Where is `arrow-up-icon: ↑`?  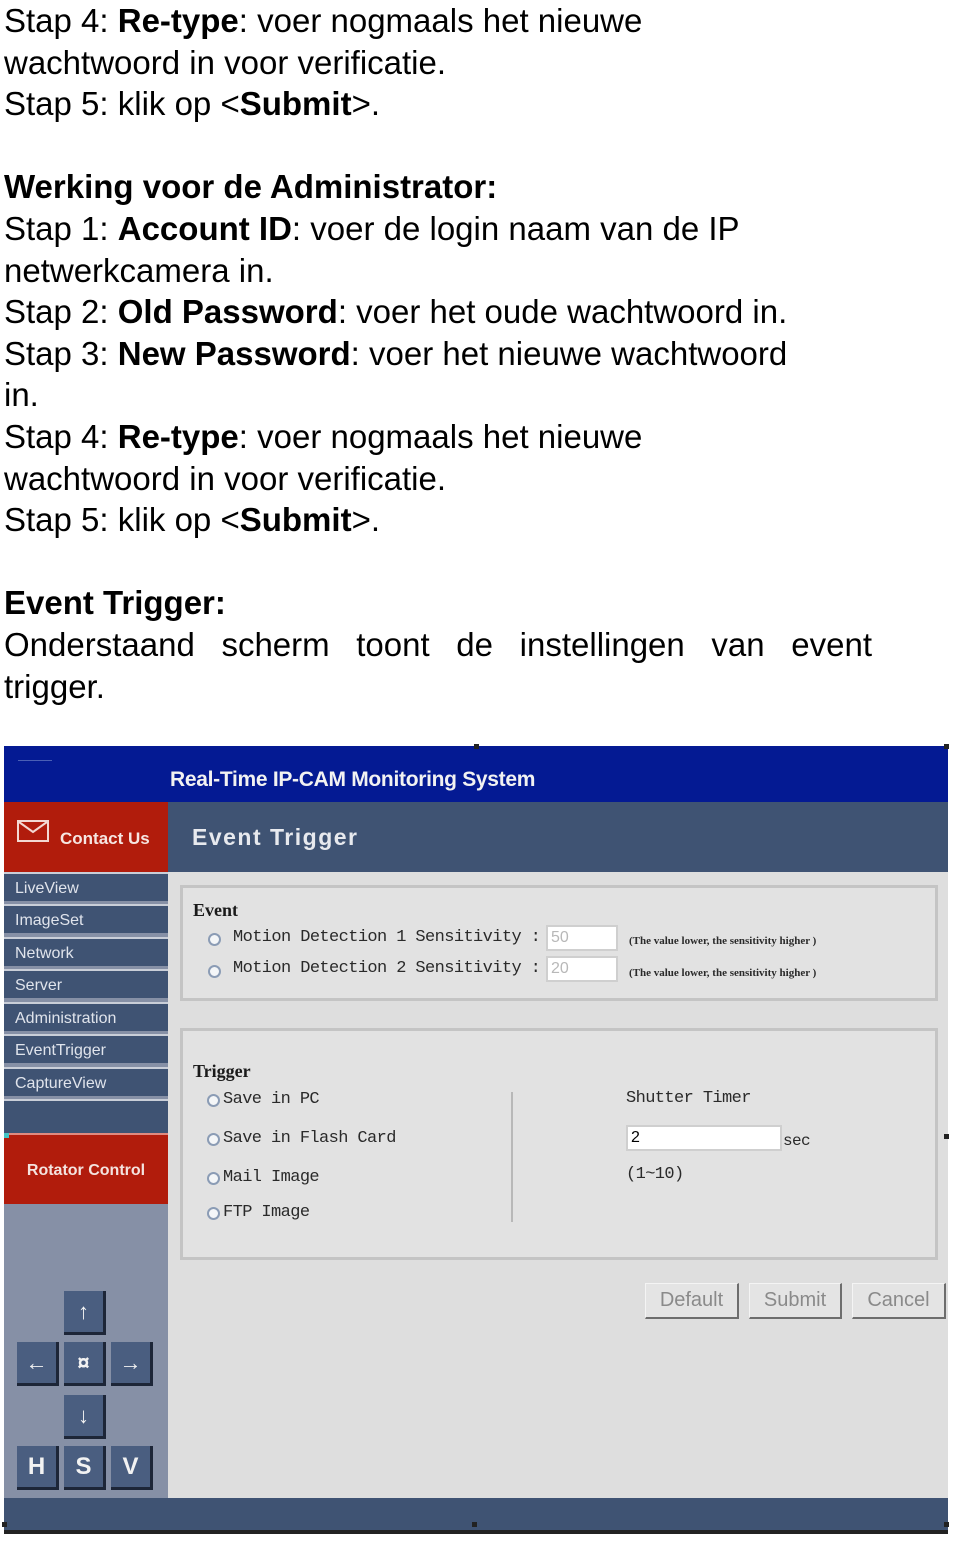
arrow-up-icon: ↑ is located at coordinates (83, 1311).